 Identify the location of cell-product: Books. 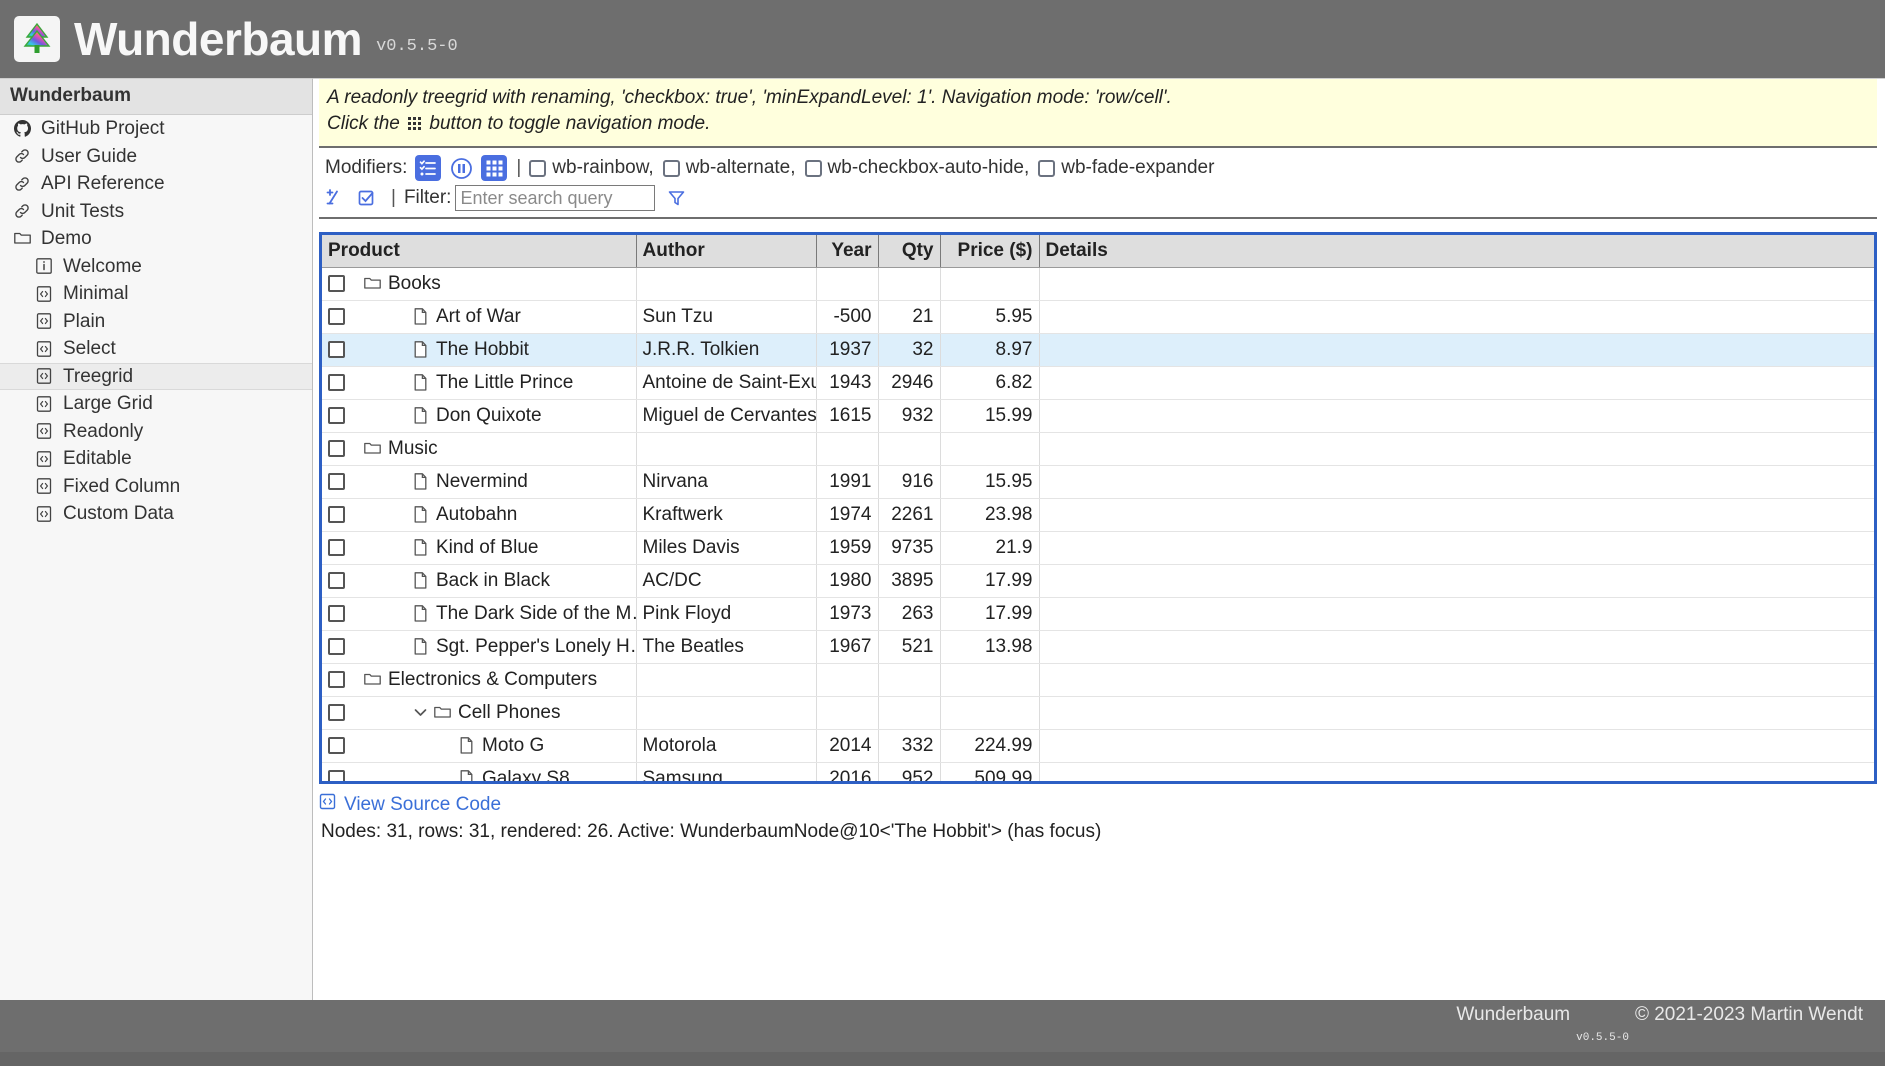
(479, 284).